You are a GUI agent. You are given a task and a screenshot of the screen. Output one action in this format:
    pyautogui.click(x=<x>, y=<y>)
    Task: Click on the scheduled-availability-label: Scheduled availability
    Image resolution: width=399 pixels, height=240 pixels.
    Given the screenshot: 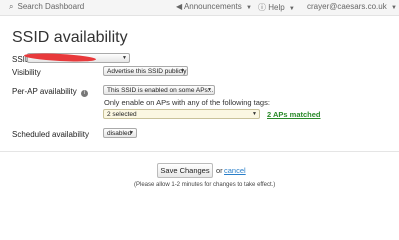 What is the action you would take?
    pyautogui.click(x=50, y=134)
    